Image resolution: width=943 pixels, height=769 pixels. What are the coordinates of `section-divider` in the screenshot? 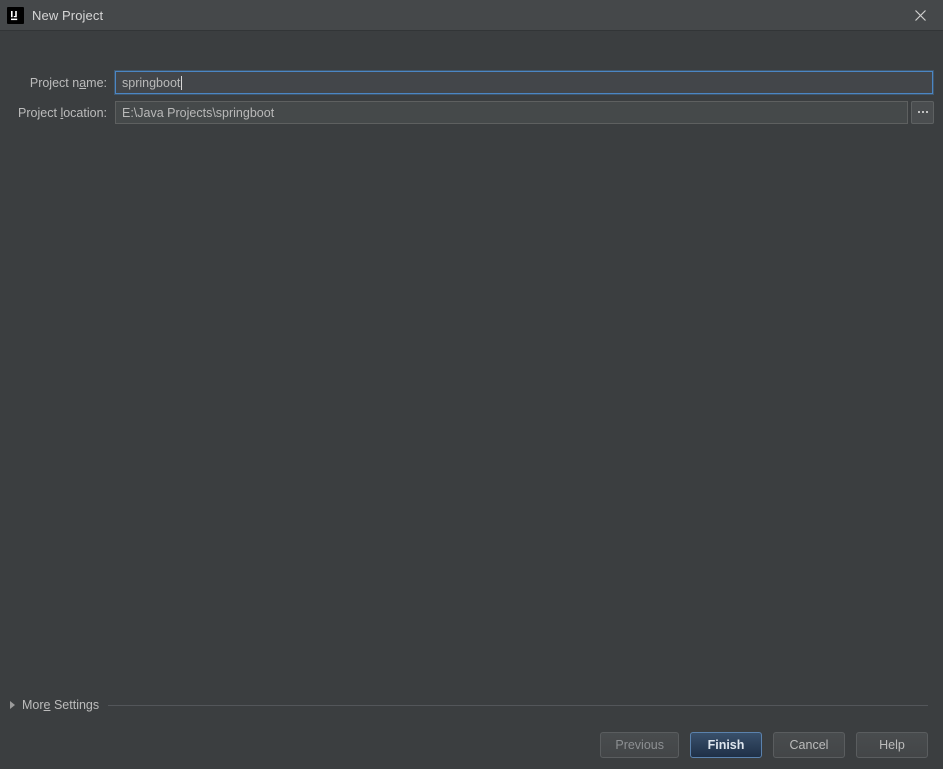 It's located at (518, 705).